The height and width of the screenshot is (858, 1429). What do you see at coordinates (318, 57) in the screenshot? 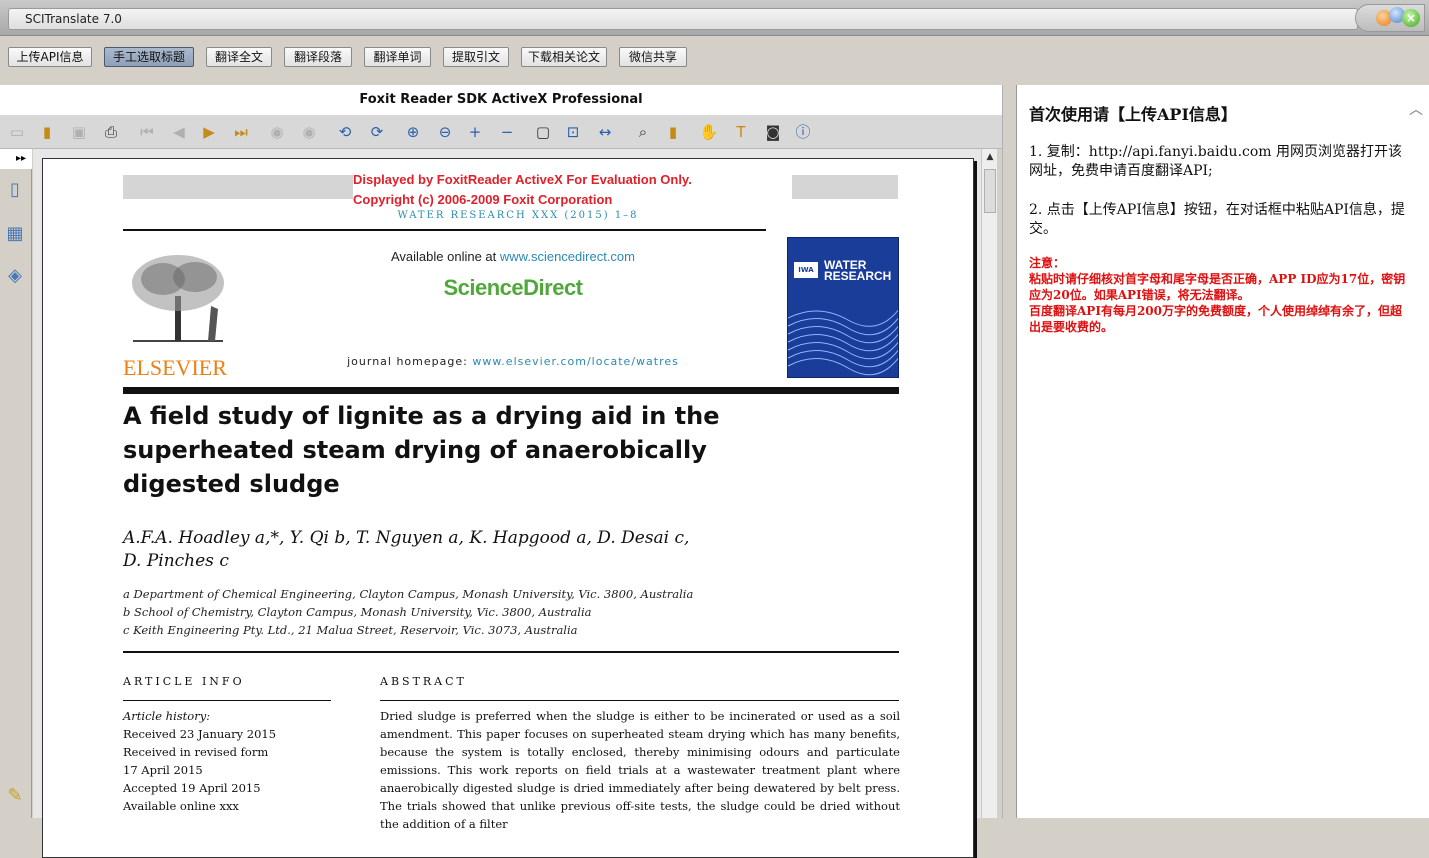
I see `translate-paragraph-button: 翻译段落` at bounding box center [318, 57].